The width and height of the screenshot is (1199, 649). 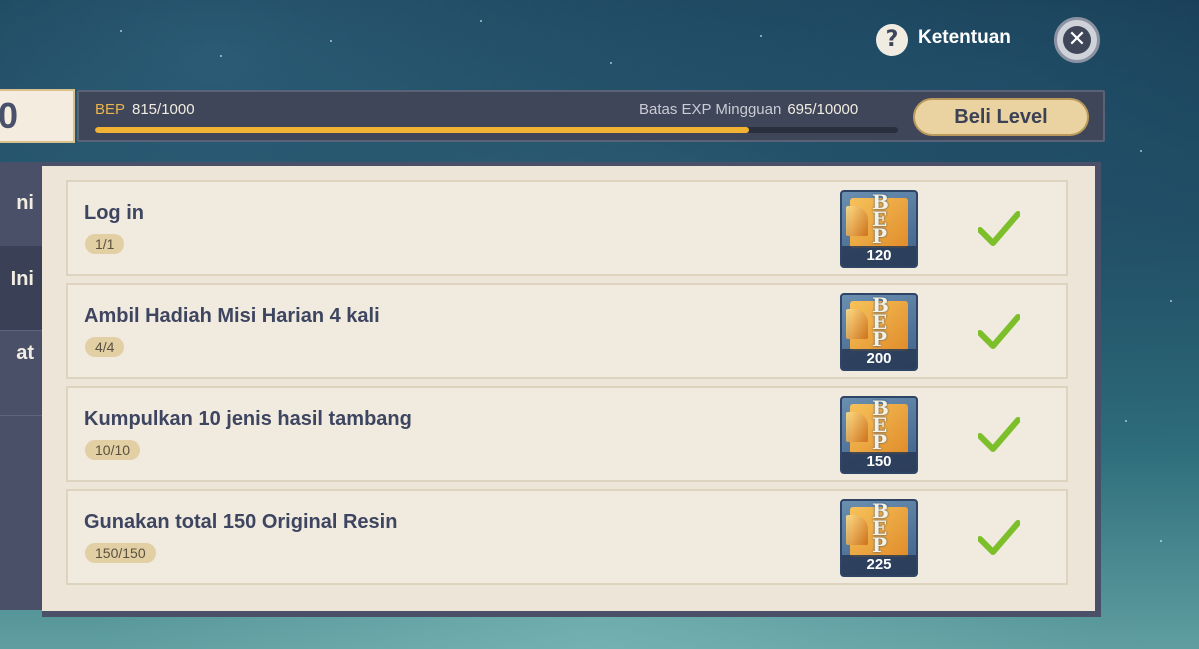 I want to click on buy-level-button: Beli Level, so click(x=1001, y=117).